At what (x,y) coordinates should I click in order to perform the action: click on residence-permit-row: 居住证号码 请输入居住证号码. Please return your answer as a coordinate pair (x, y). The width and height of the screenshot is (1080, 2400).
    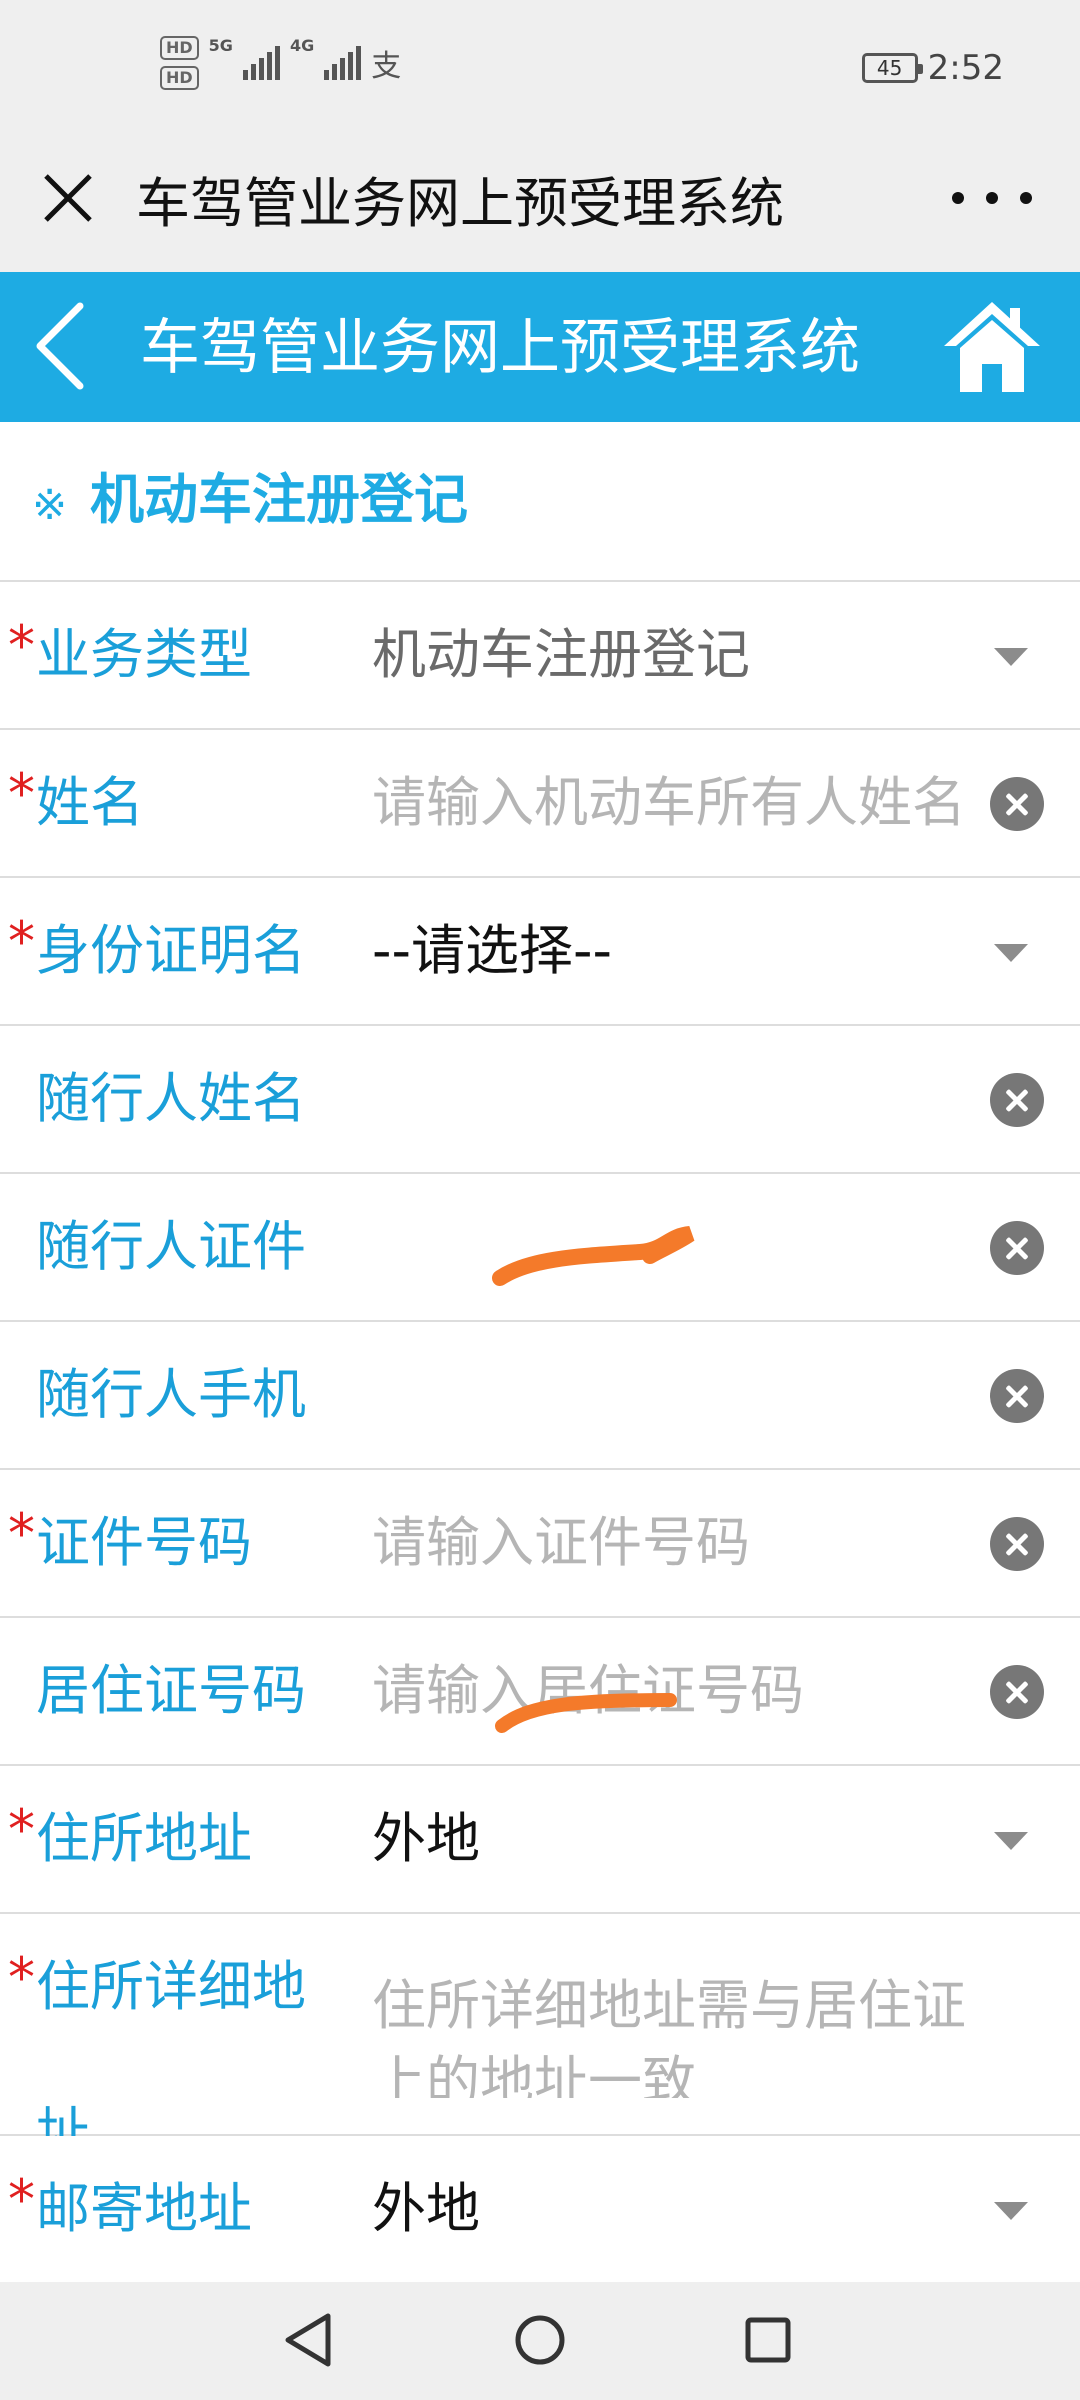
    Looking at the image, I should click on (540, 1692).